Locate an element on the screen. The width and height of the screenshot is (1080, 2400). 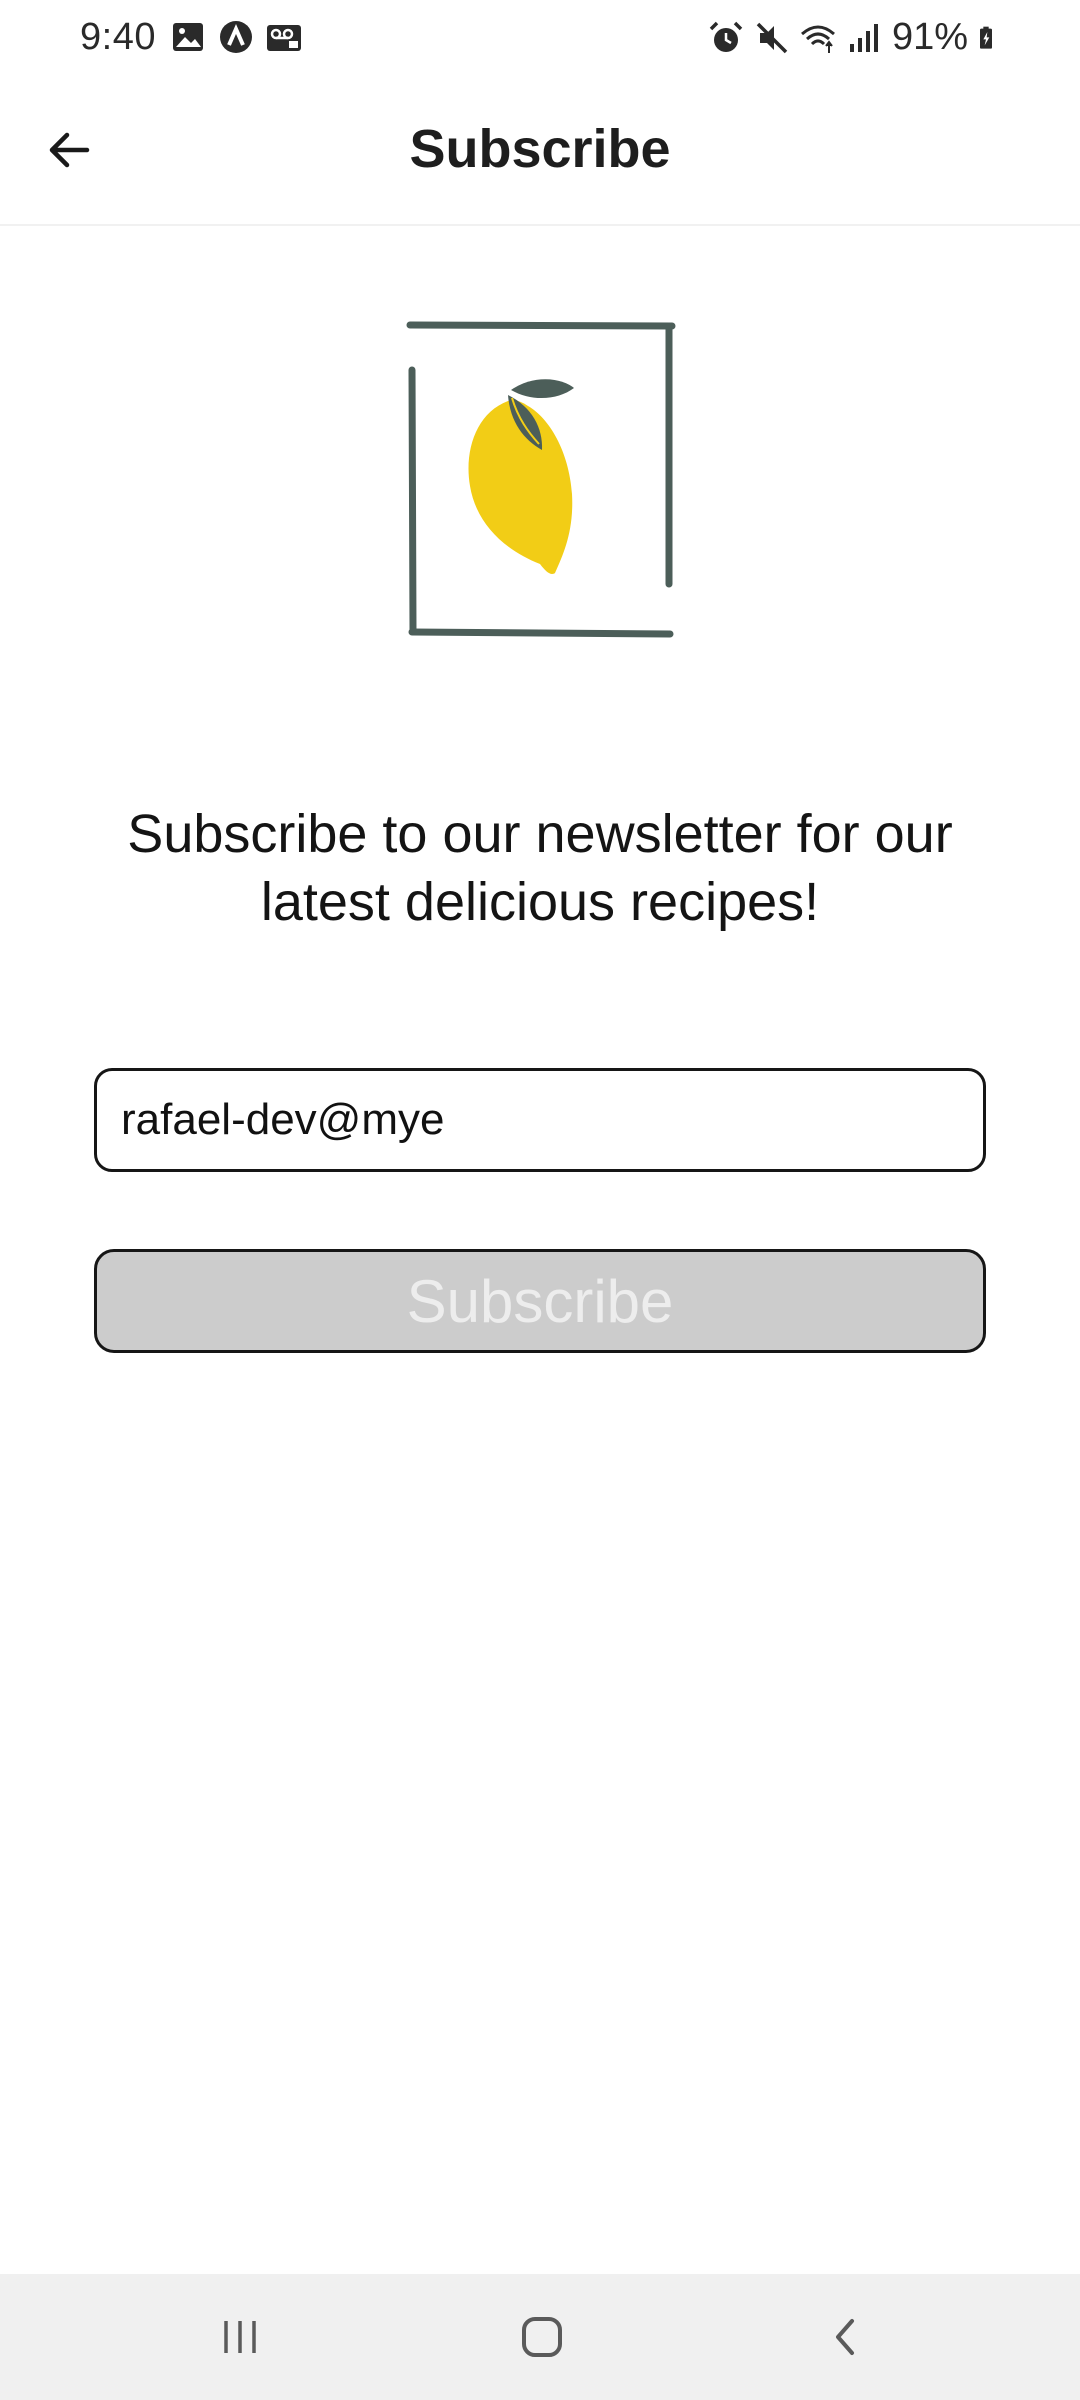
home-button is located at coordinates (542, 2337).